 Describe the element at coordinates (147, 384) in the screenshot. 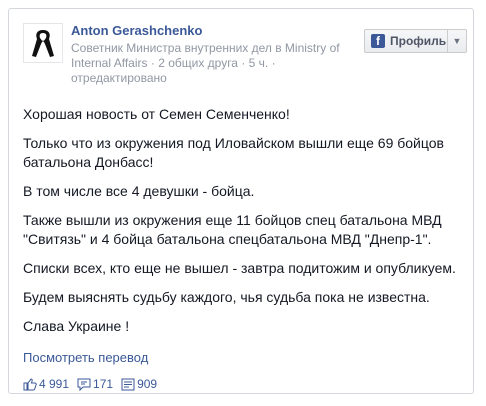

I see `shares-count: 909` at that location.